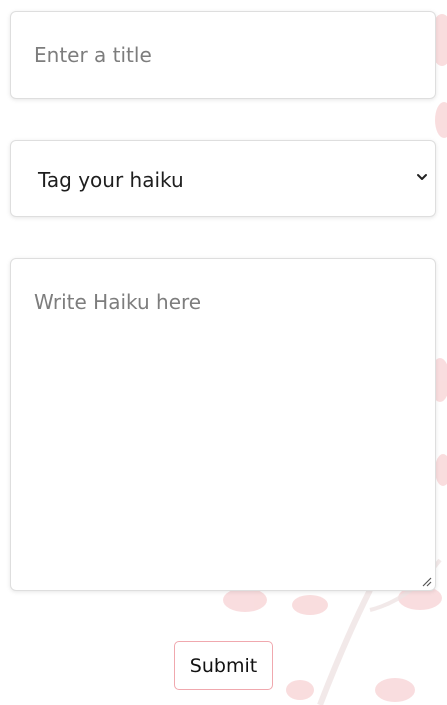 The image size is (447, 705). I want to click on tag-select: Tag your haiku, so click(223, 178).